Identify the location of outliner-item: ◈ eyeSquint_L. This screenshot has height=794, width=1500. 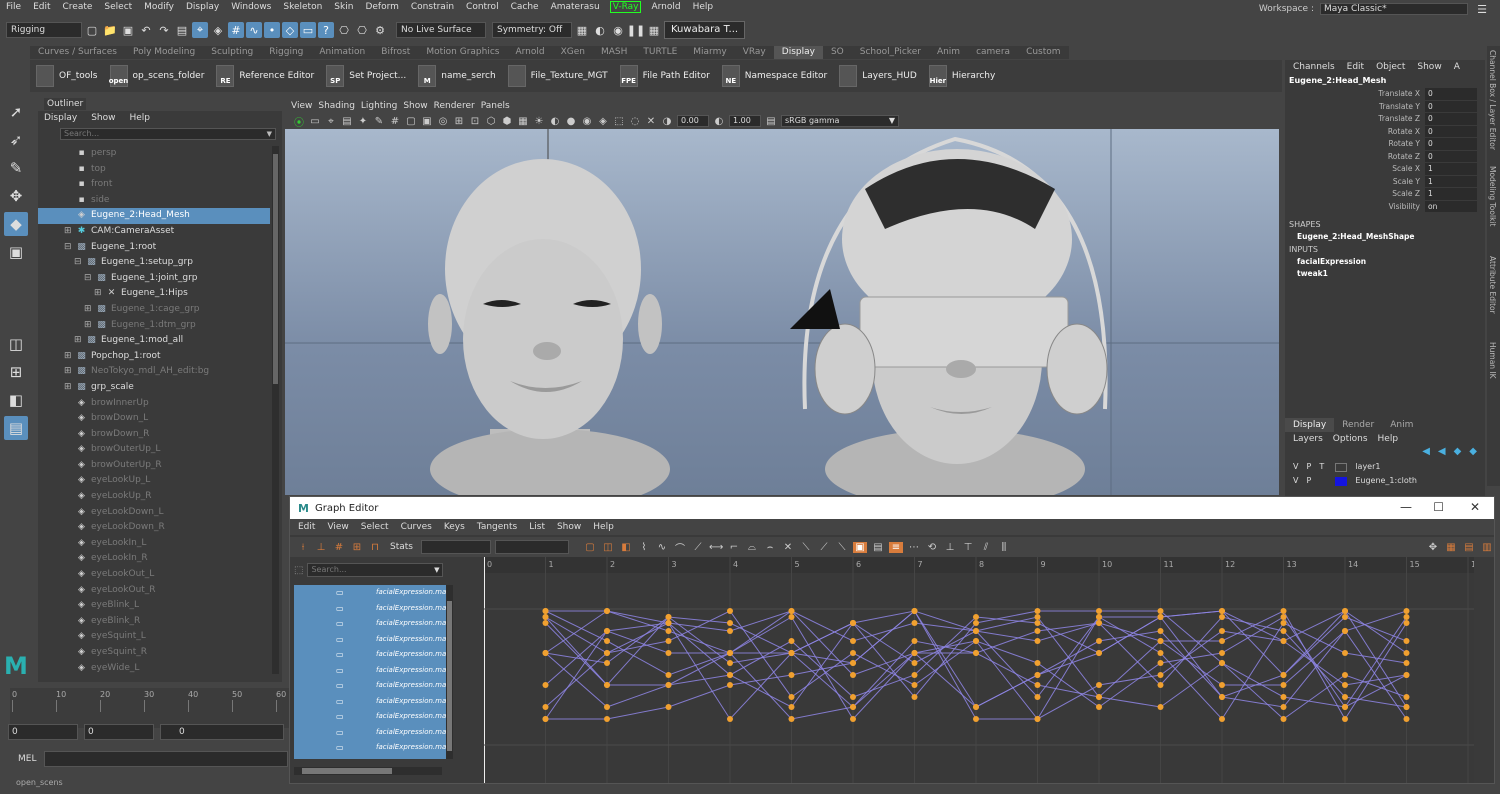
(154, 637).